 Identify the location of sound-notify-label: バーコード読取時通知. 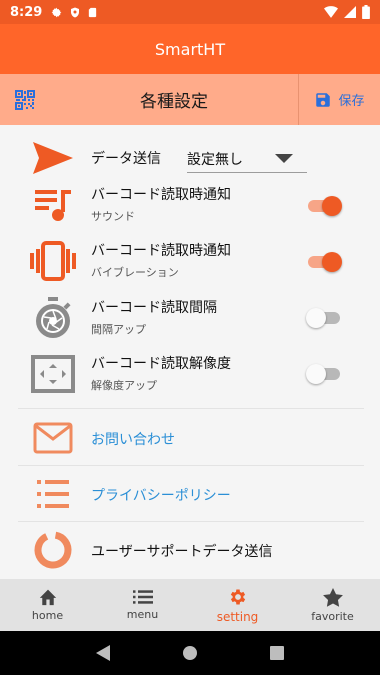
(161, 195).